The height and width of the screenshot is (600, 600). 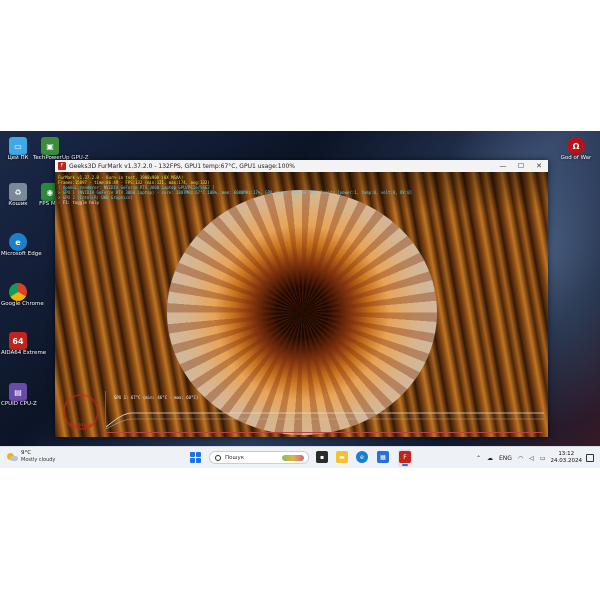 I want to click on furmark-logo-watermark: FurMark, so click(x=81, y=412).